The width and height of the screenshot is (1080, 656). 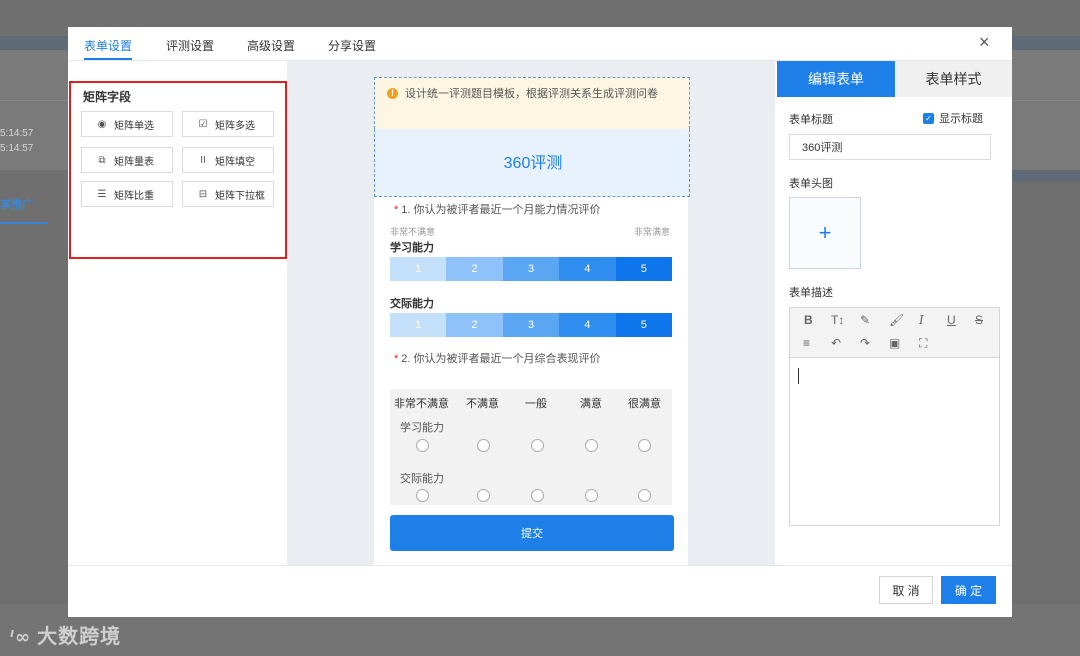 What do you see at coordinates (102, 160) in the screenshot?
I see `copy-icon: ⧉` at bounding box center [102, 160].